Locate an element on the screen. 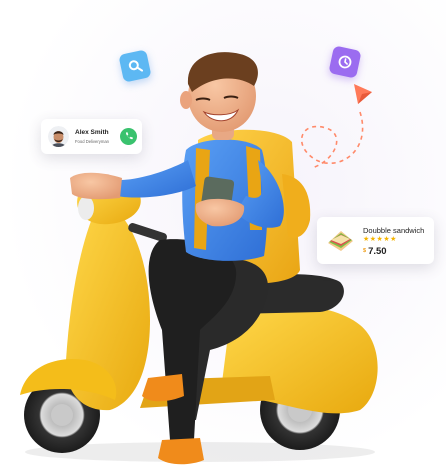 This screenshot has height=475, width=446. paper-plane-icon is located at coordinates (363, 94).